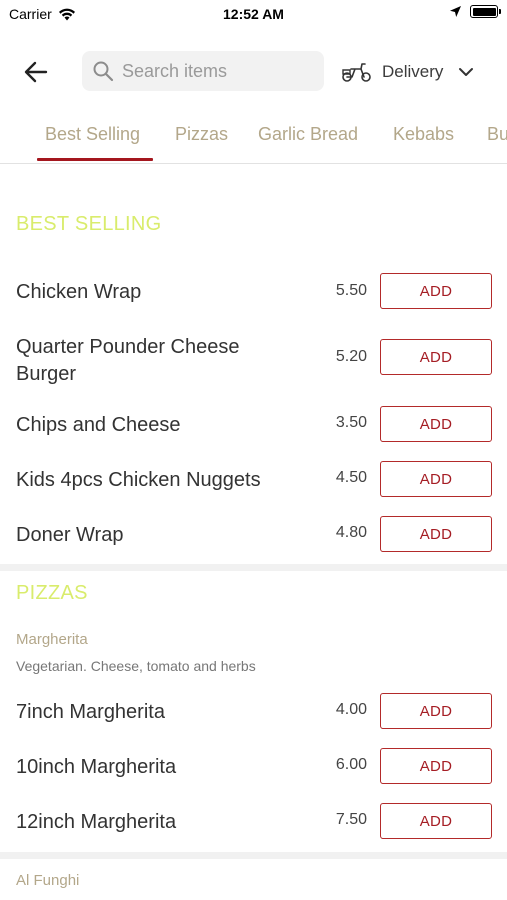 The width and height of the screenshot is (507, 900). Describe the element at coordinates (128, 360) in the screenshot. I see `item-name: Quarter Pounder Cheese Burger` at that location.